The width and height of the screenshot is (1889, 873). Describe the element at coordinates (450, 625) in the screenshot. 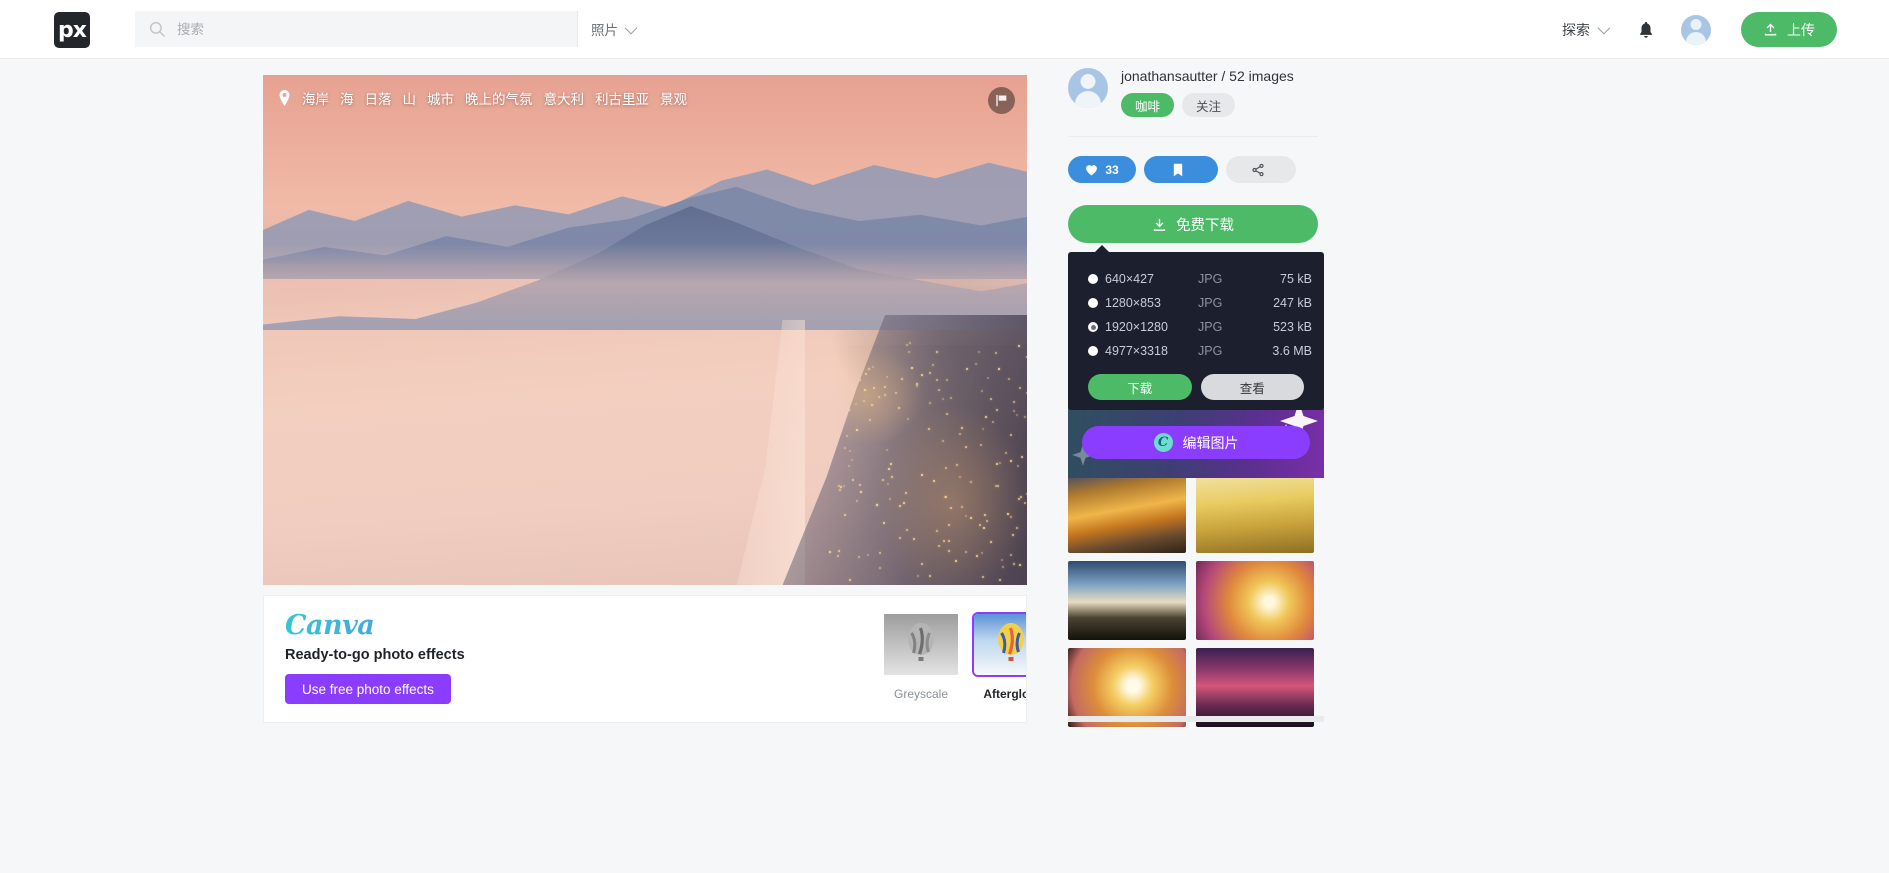

I see `canva-logo: Canva` at that location.